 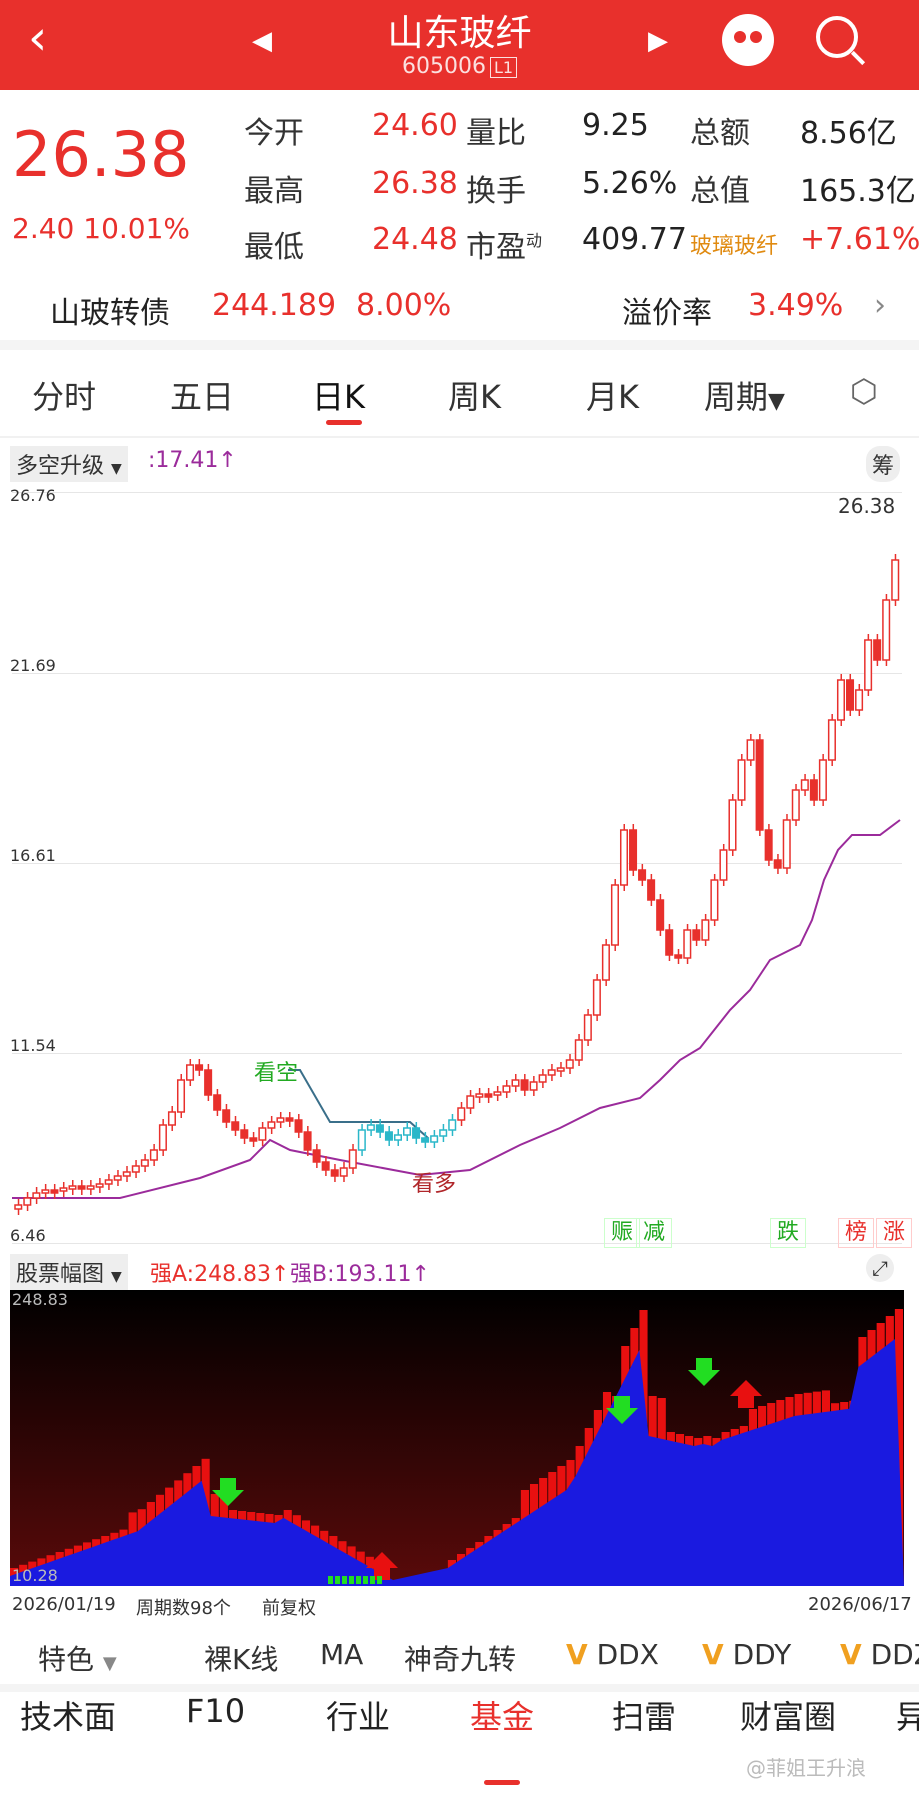 What do you see at coordinates (183, 1608) in the screenshot?
I see `period-count: 周期数98个` at bounding box center [183, 1608].